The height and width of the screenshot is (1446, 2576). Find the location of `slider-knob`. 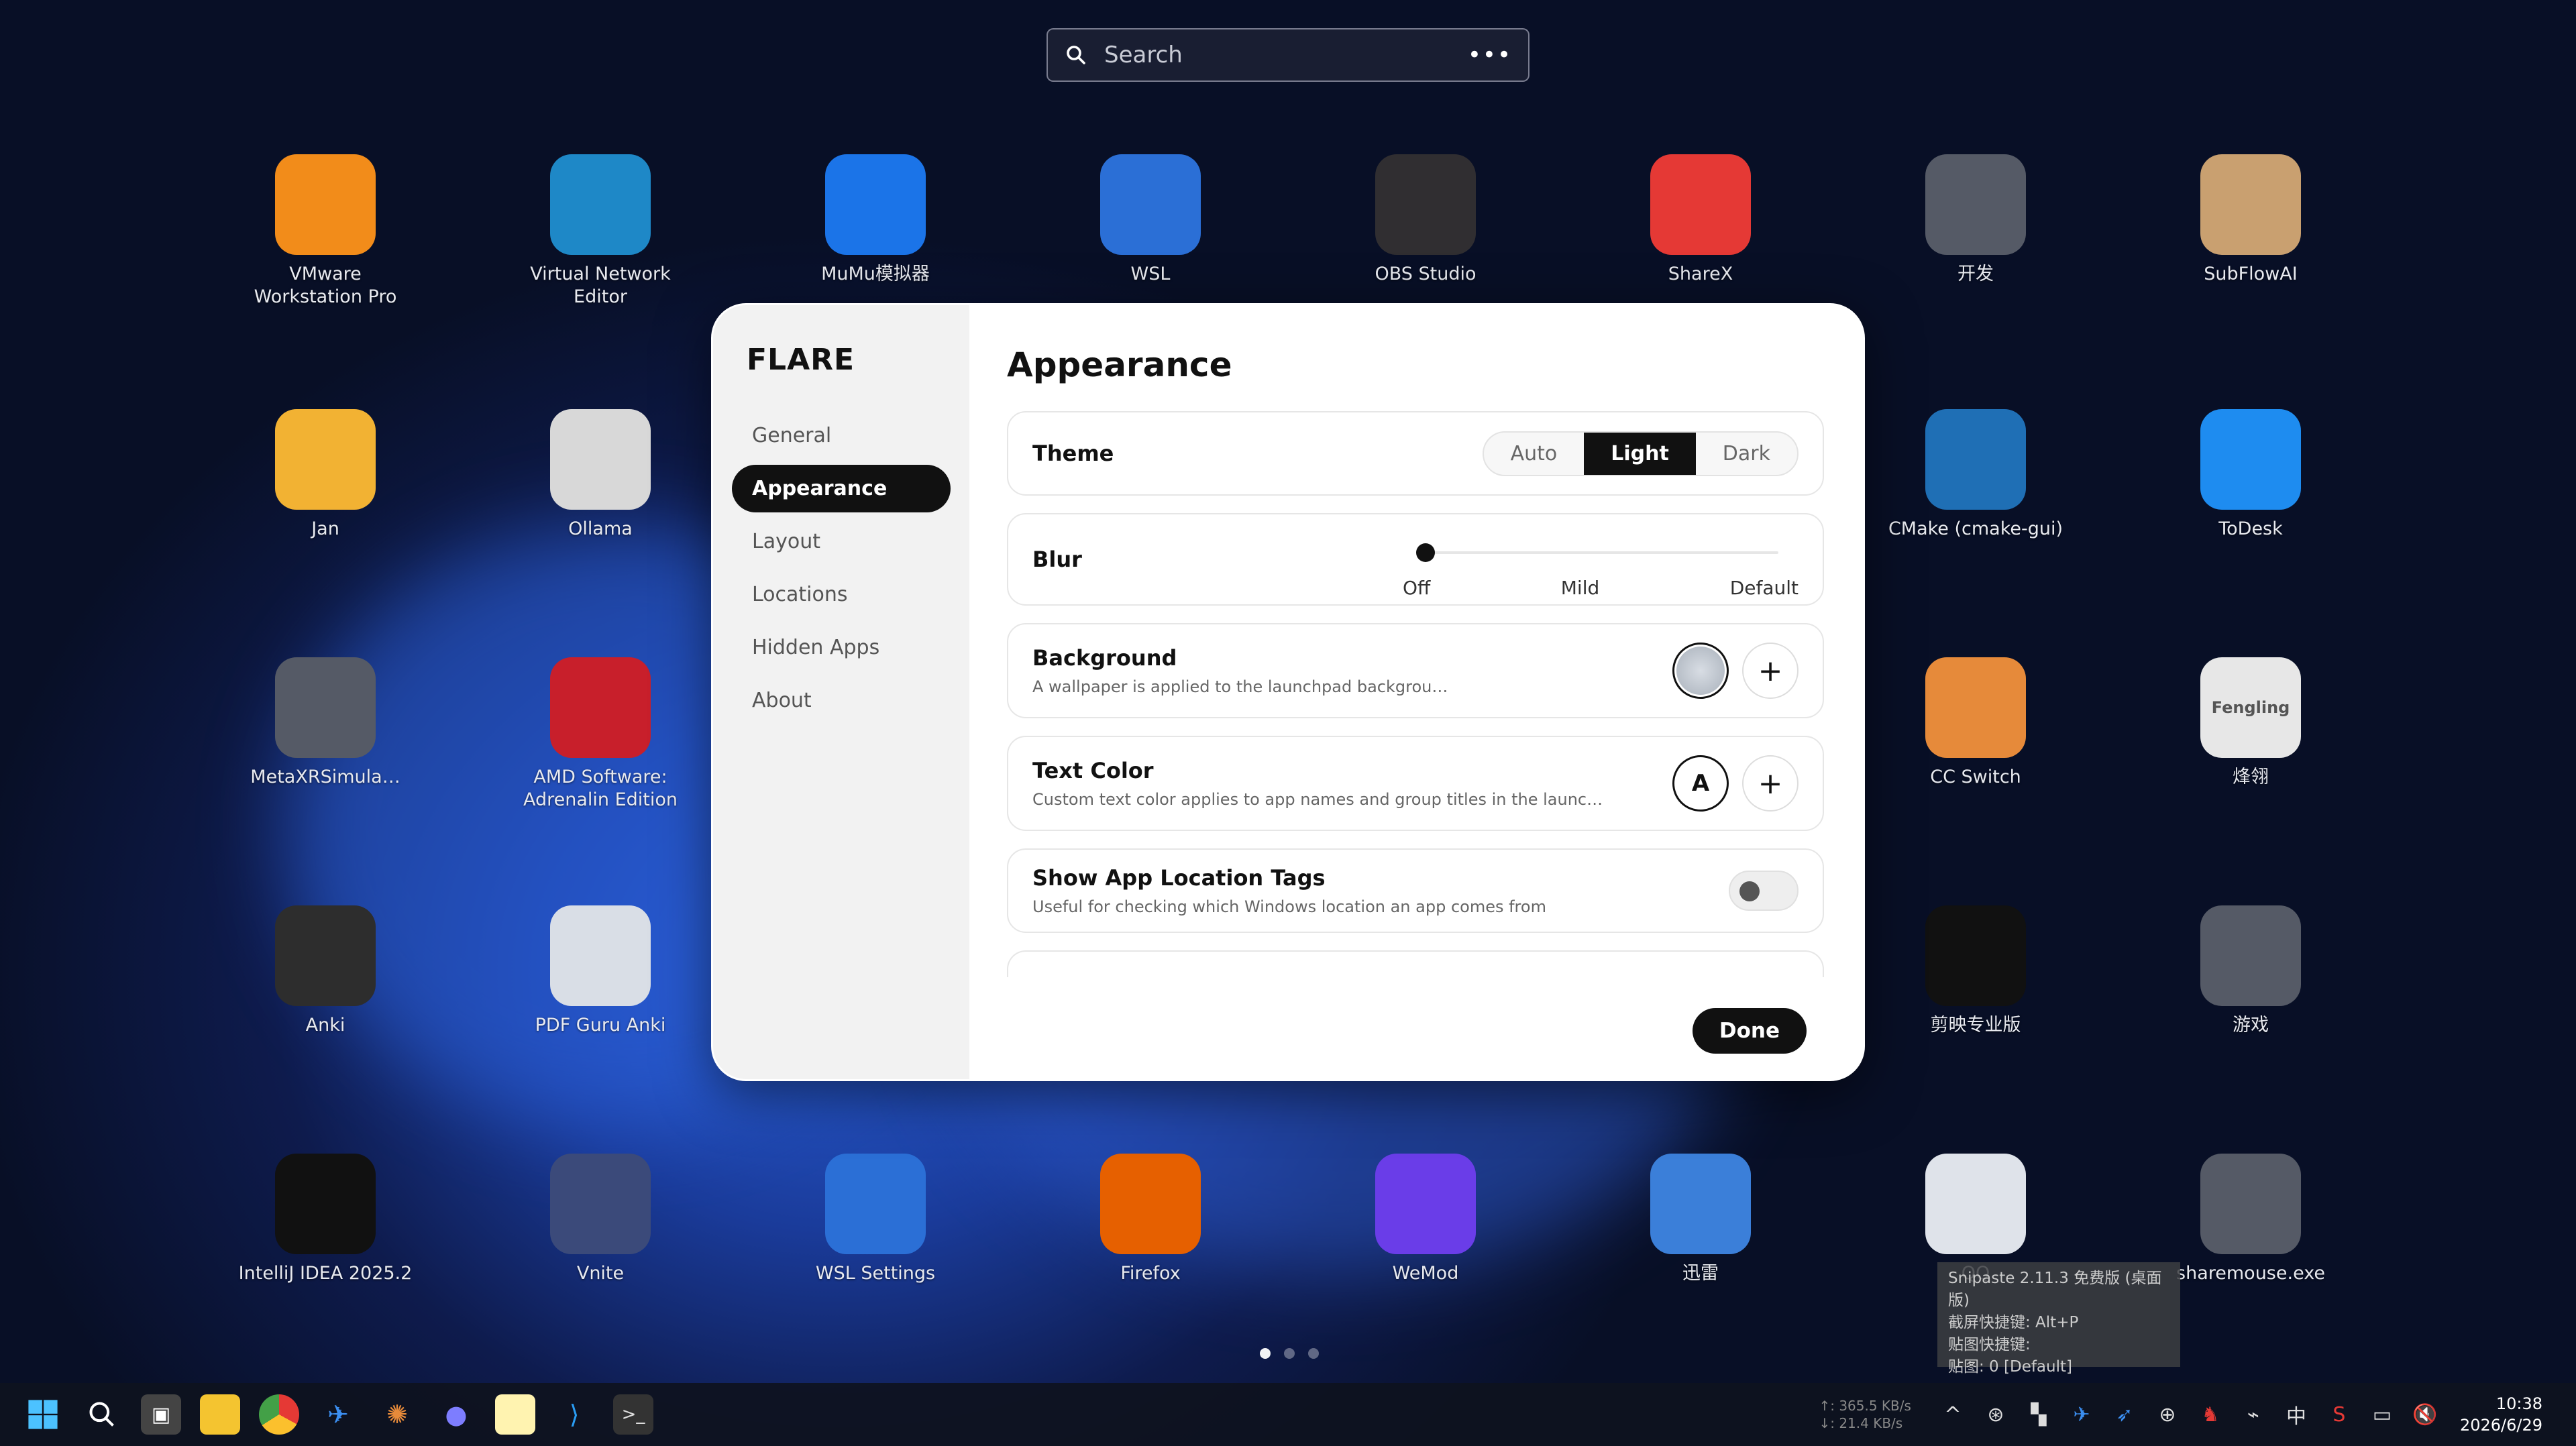

slider-knob is located at coordinates (1425, 552).